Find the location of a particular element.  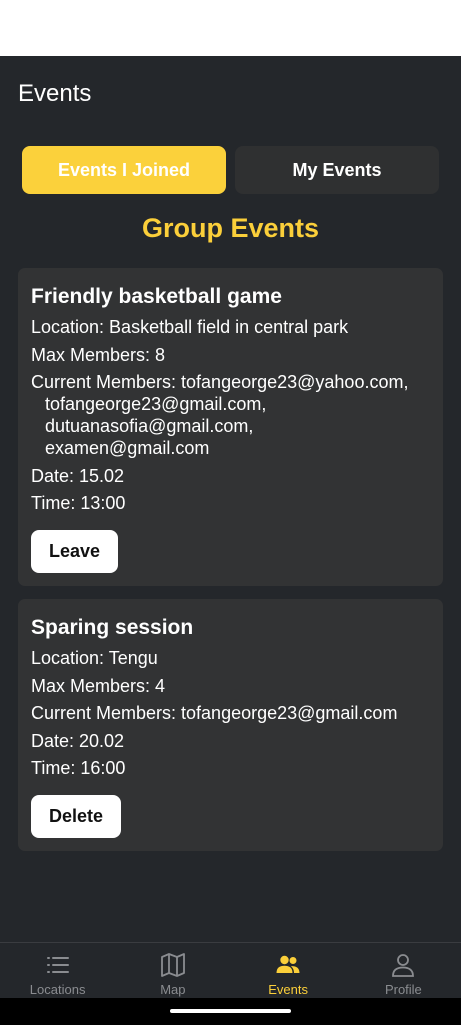

leave-button: Leave is located at coordinates (75, 551).